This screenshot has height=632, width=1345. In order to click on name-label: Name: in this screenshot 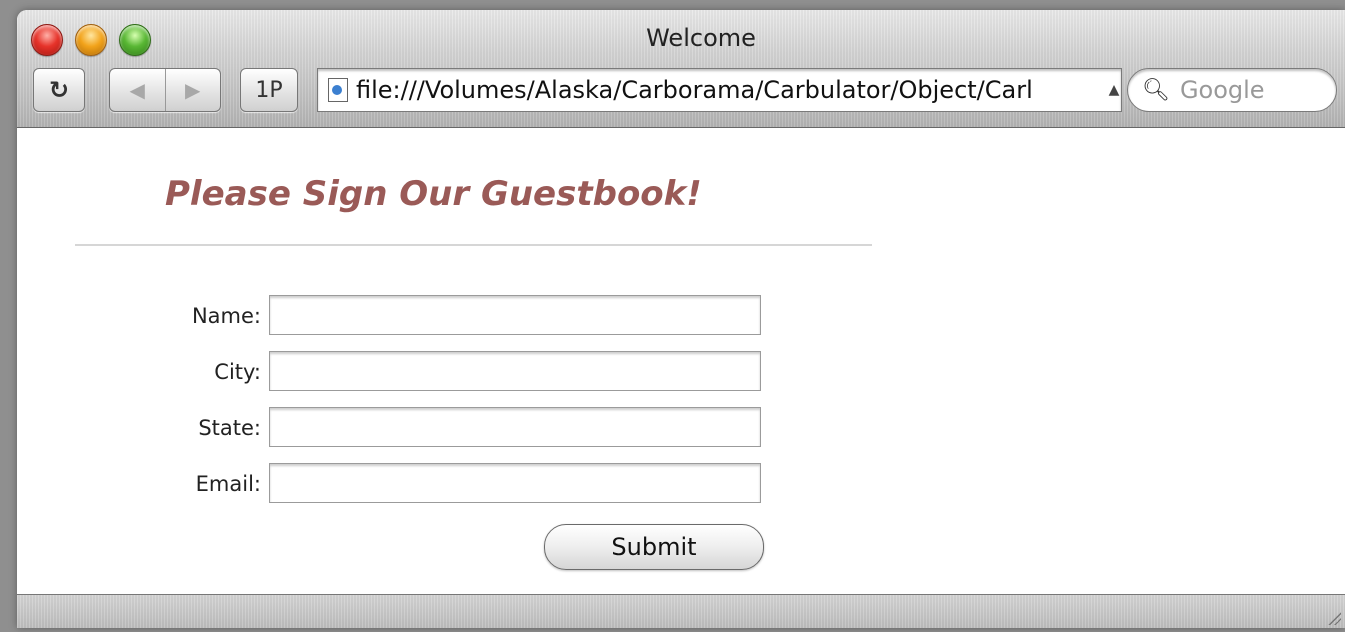, I will do `click(226, 316)`.